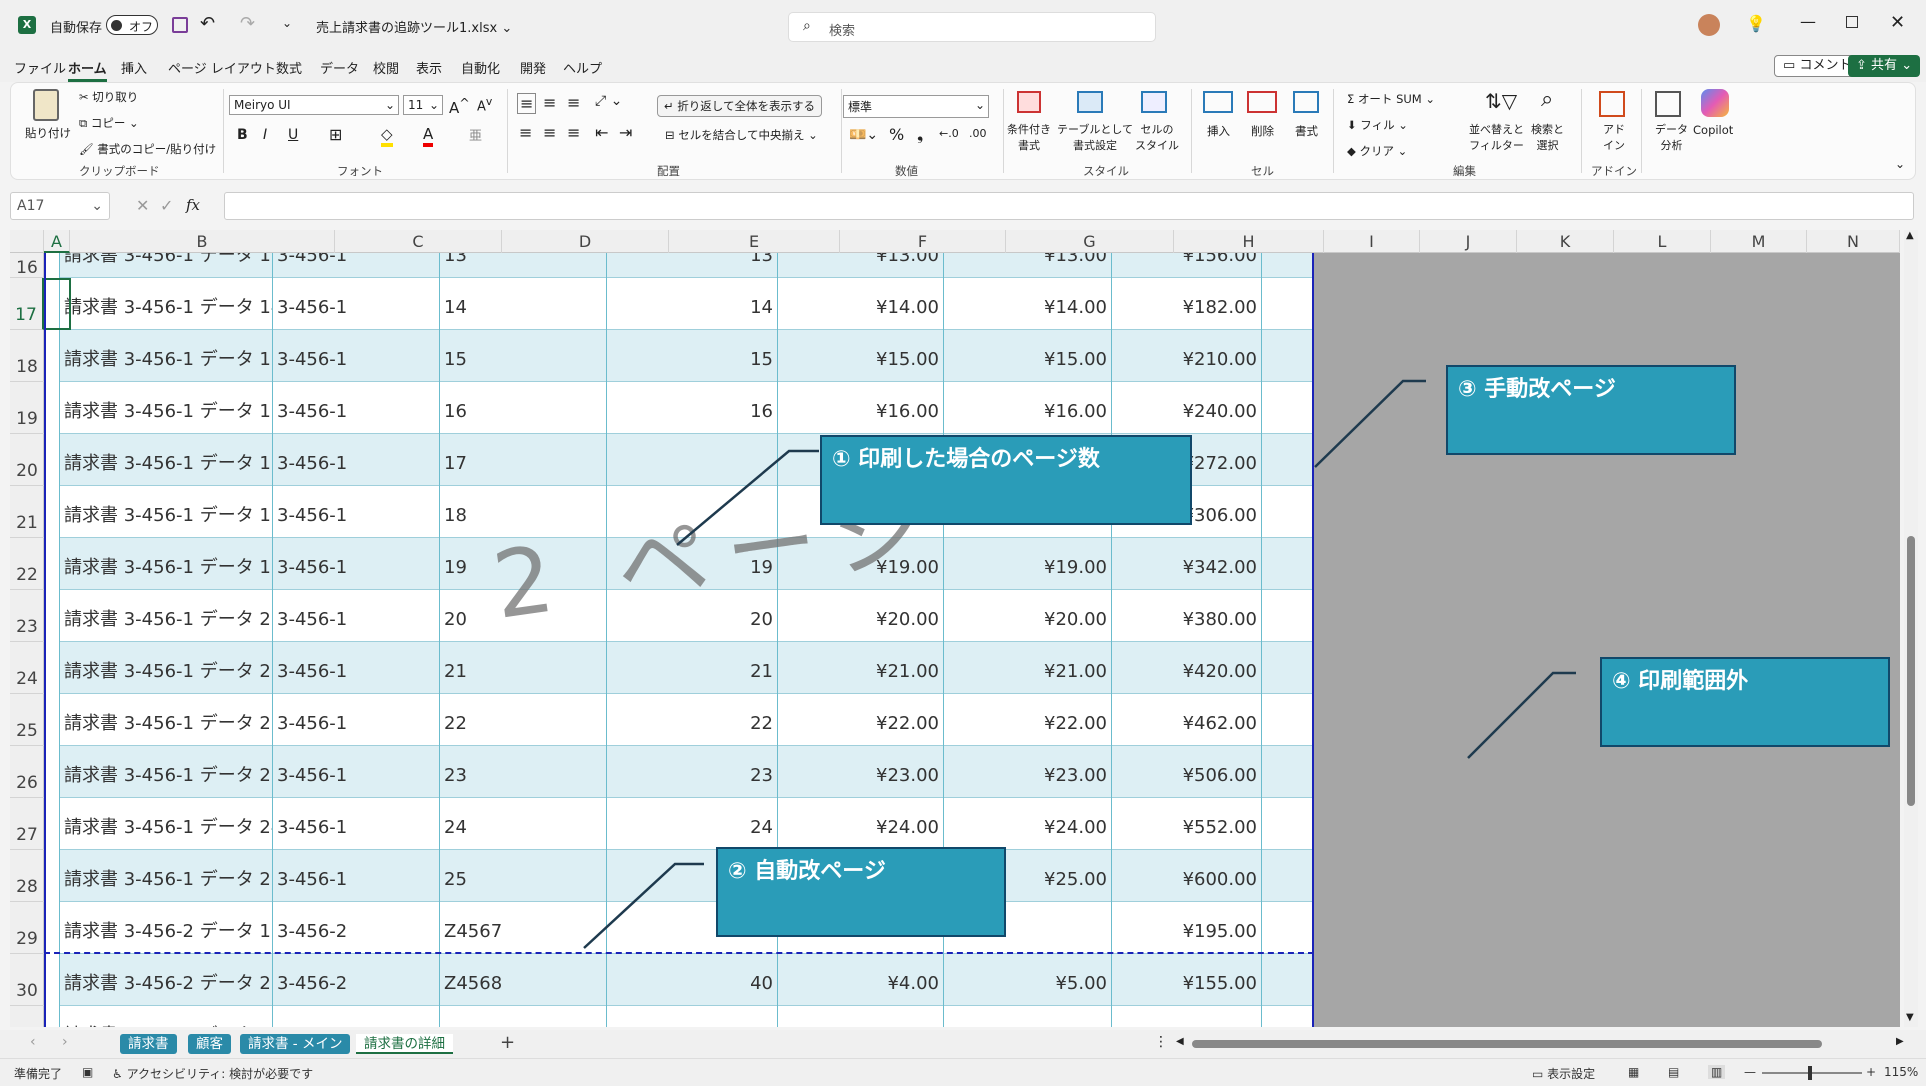  What do you see at coordinates (1853, 241) in the screenshot?
I see `column-header: N` at bounding box center [1853, 241].